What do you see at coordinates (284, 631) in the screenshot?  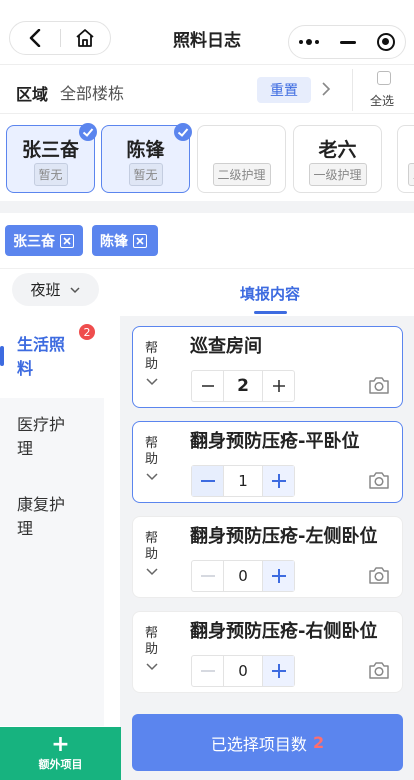 I see `care-item-name: 翻身预防压疮-右侧卧位` at bounding box center [284, 631].